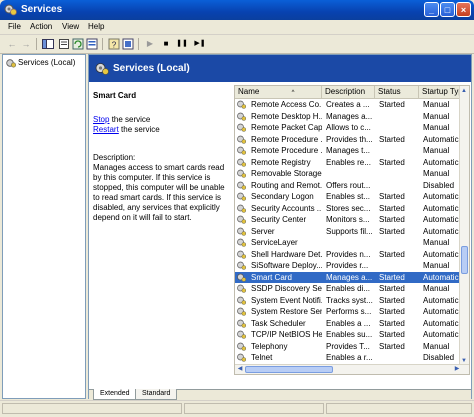 This screenshot has width=474, height=417. I want to click on list-item: Remote Procedure ... Manages t... Manual, so click(348, 150).